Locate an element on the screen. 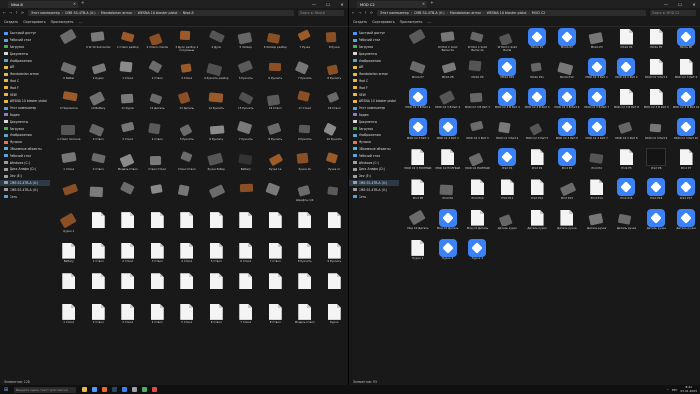 Image resolution: width=700 pixels, height=394 pixels. file-item: 11 Курок is located at coordinates (128, 103).